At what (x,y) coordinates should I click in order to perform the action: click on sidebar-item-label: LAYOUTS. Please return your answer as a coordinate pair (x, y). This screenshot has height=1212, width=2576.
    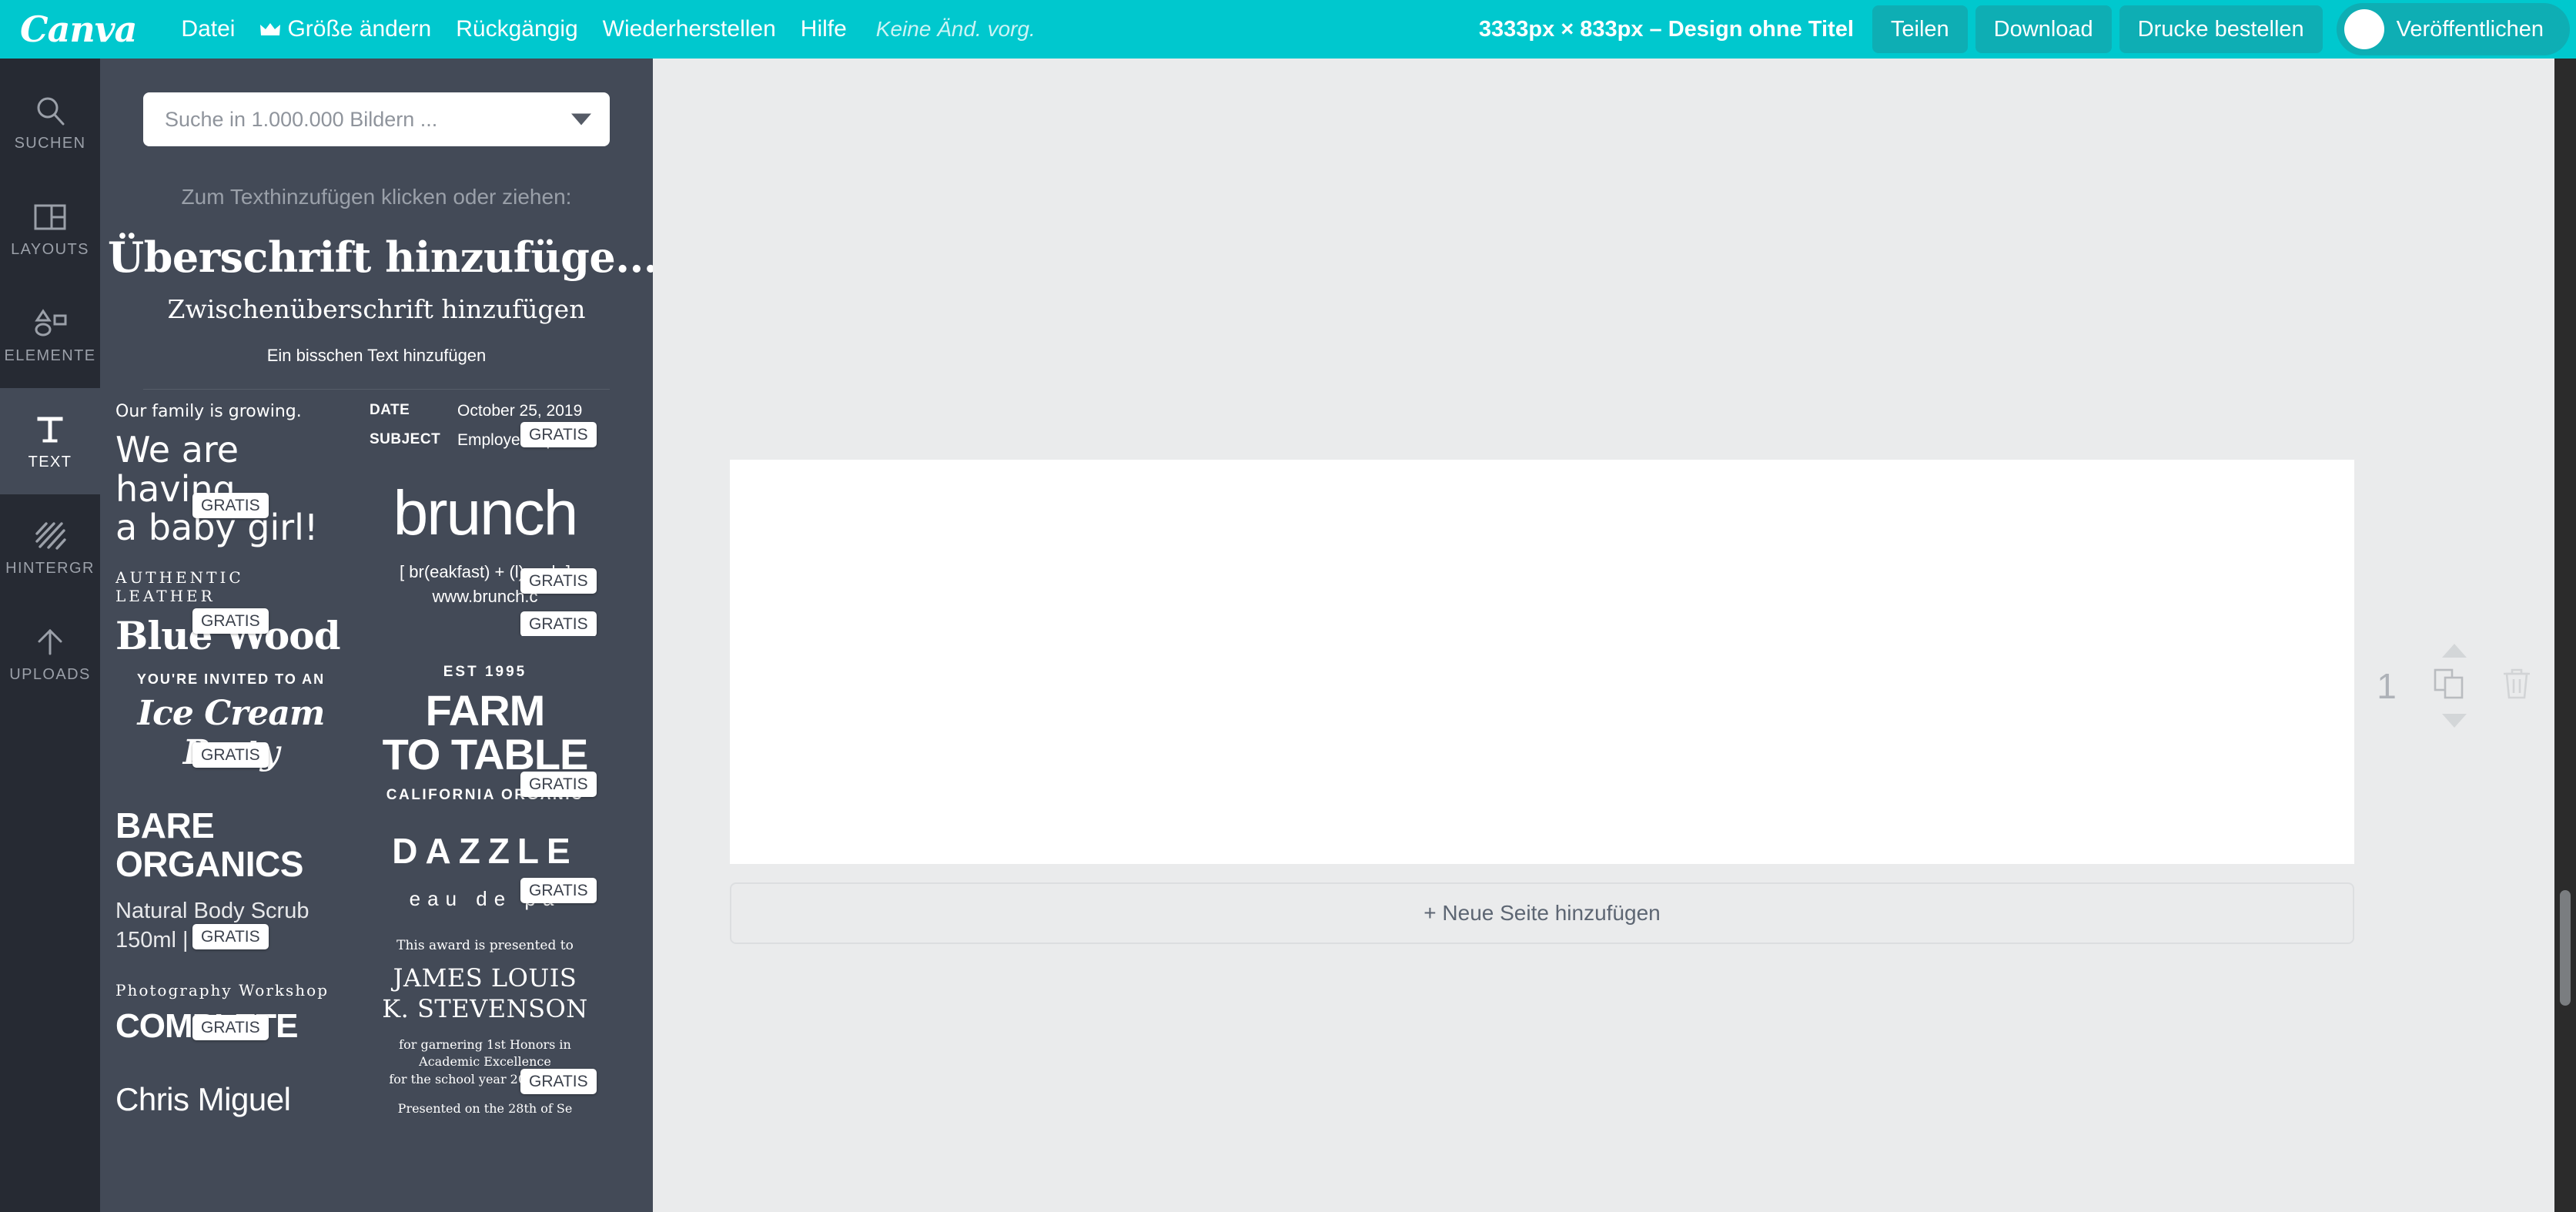
    Looking at the image, I should click on (50, 249).